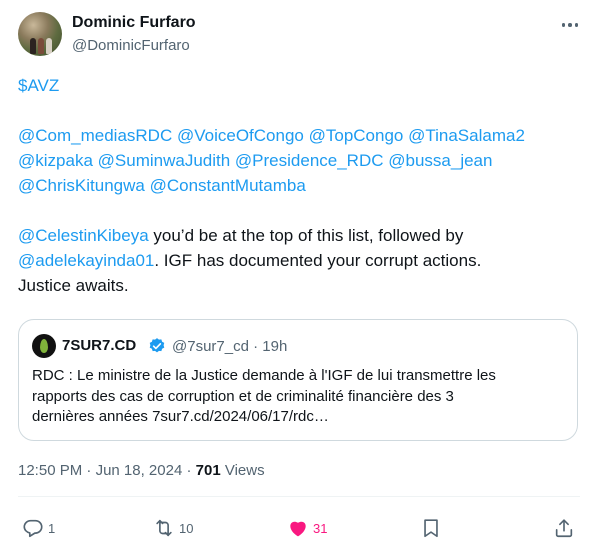  I want to click on tweet-date: Jun 18, 2024, so click(139, 470).